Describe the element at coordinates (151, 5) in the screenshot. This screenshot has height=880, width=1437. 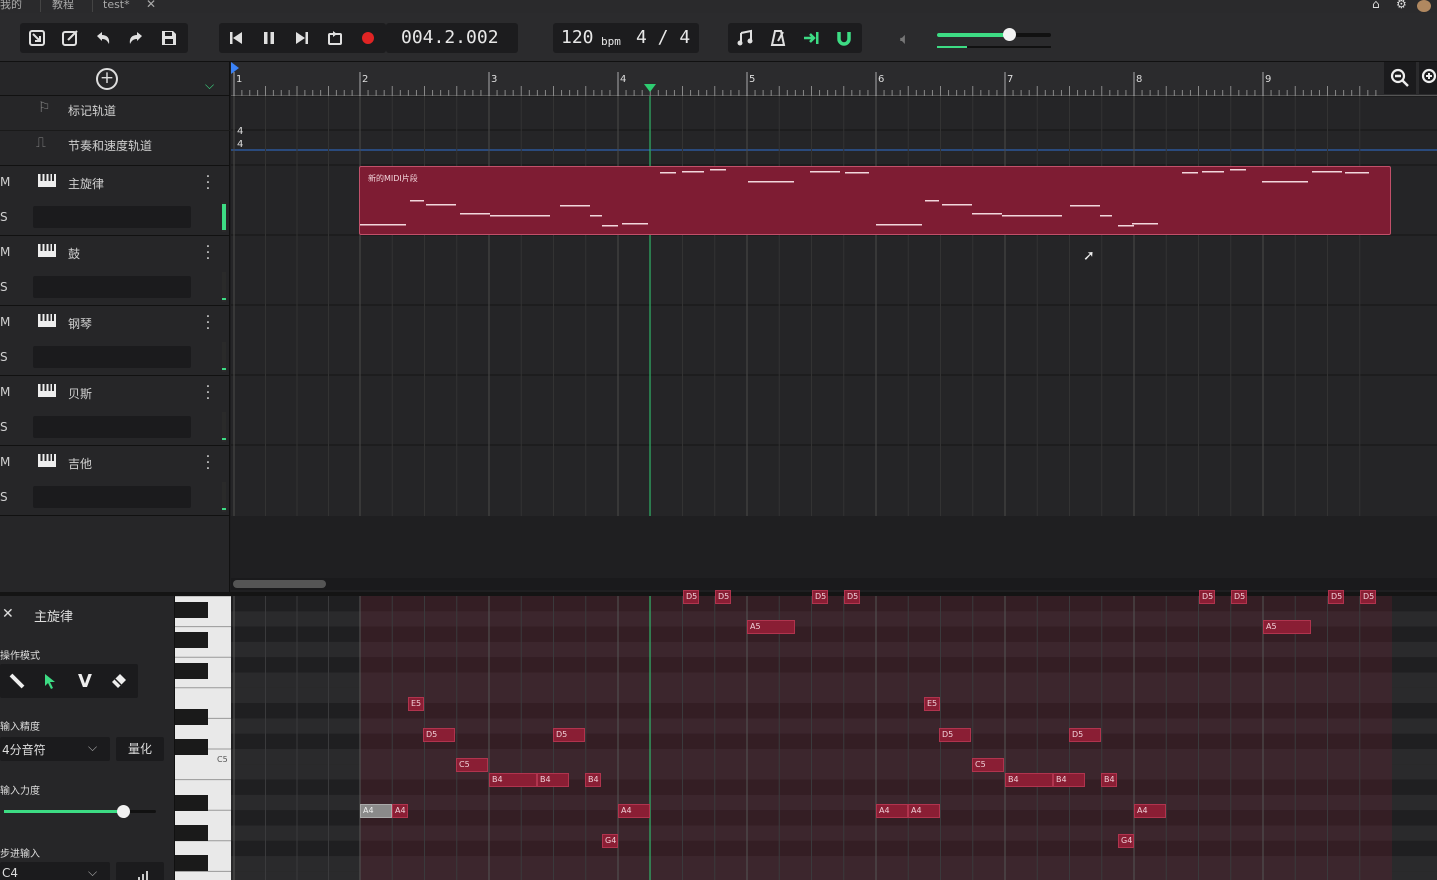
I see `tab-close-icon: ✕` at that location.